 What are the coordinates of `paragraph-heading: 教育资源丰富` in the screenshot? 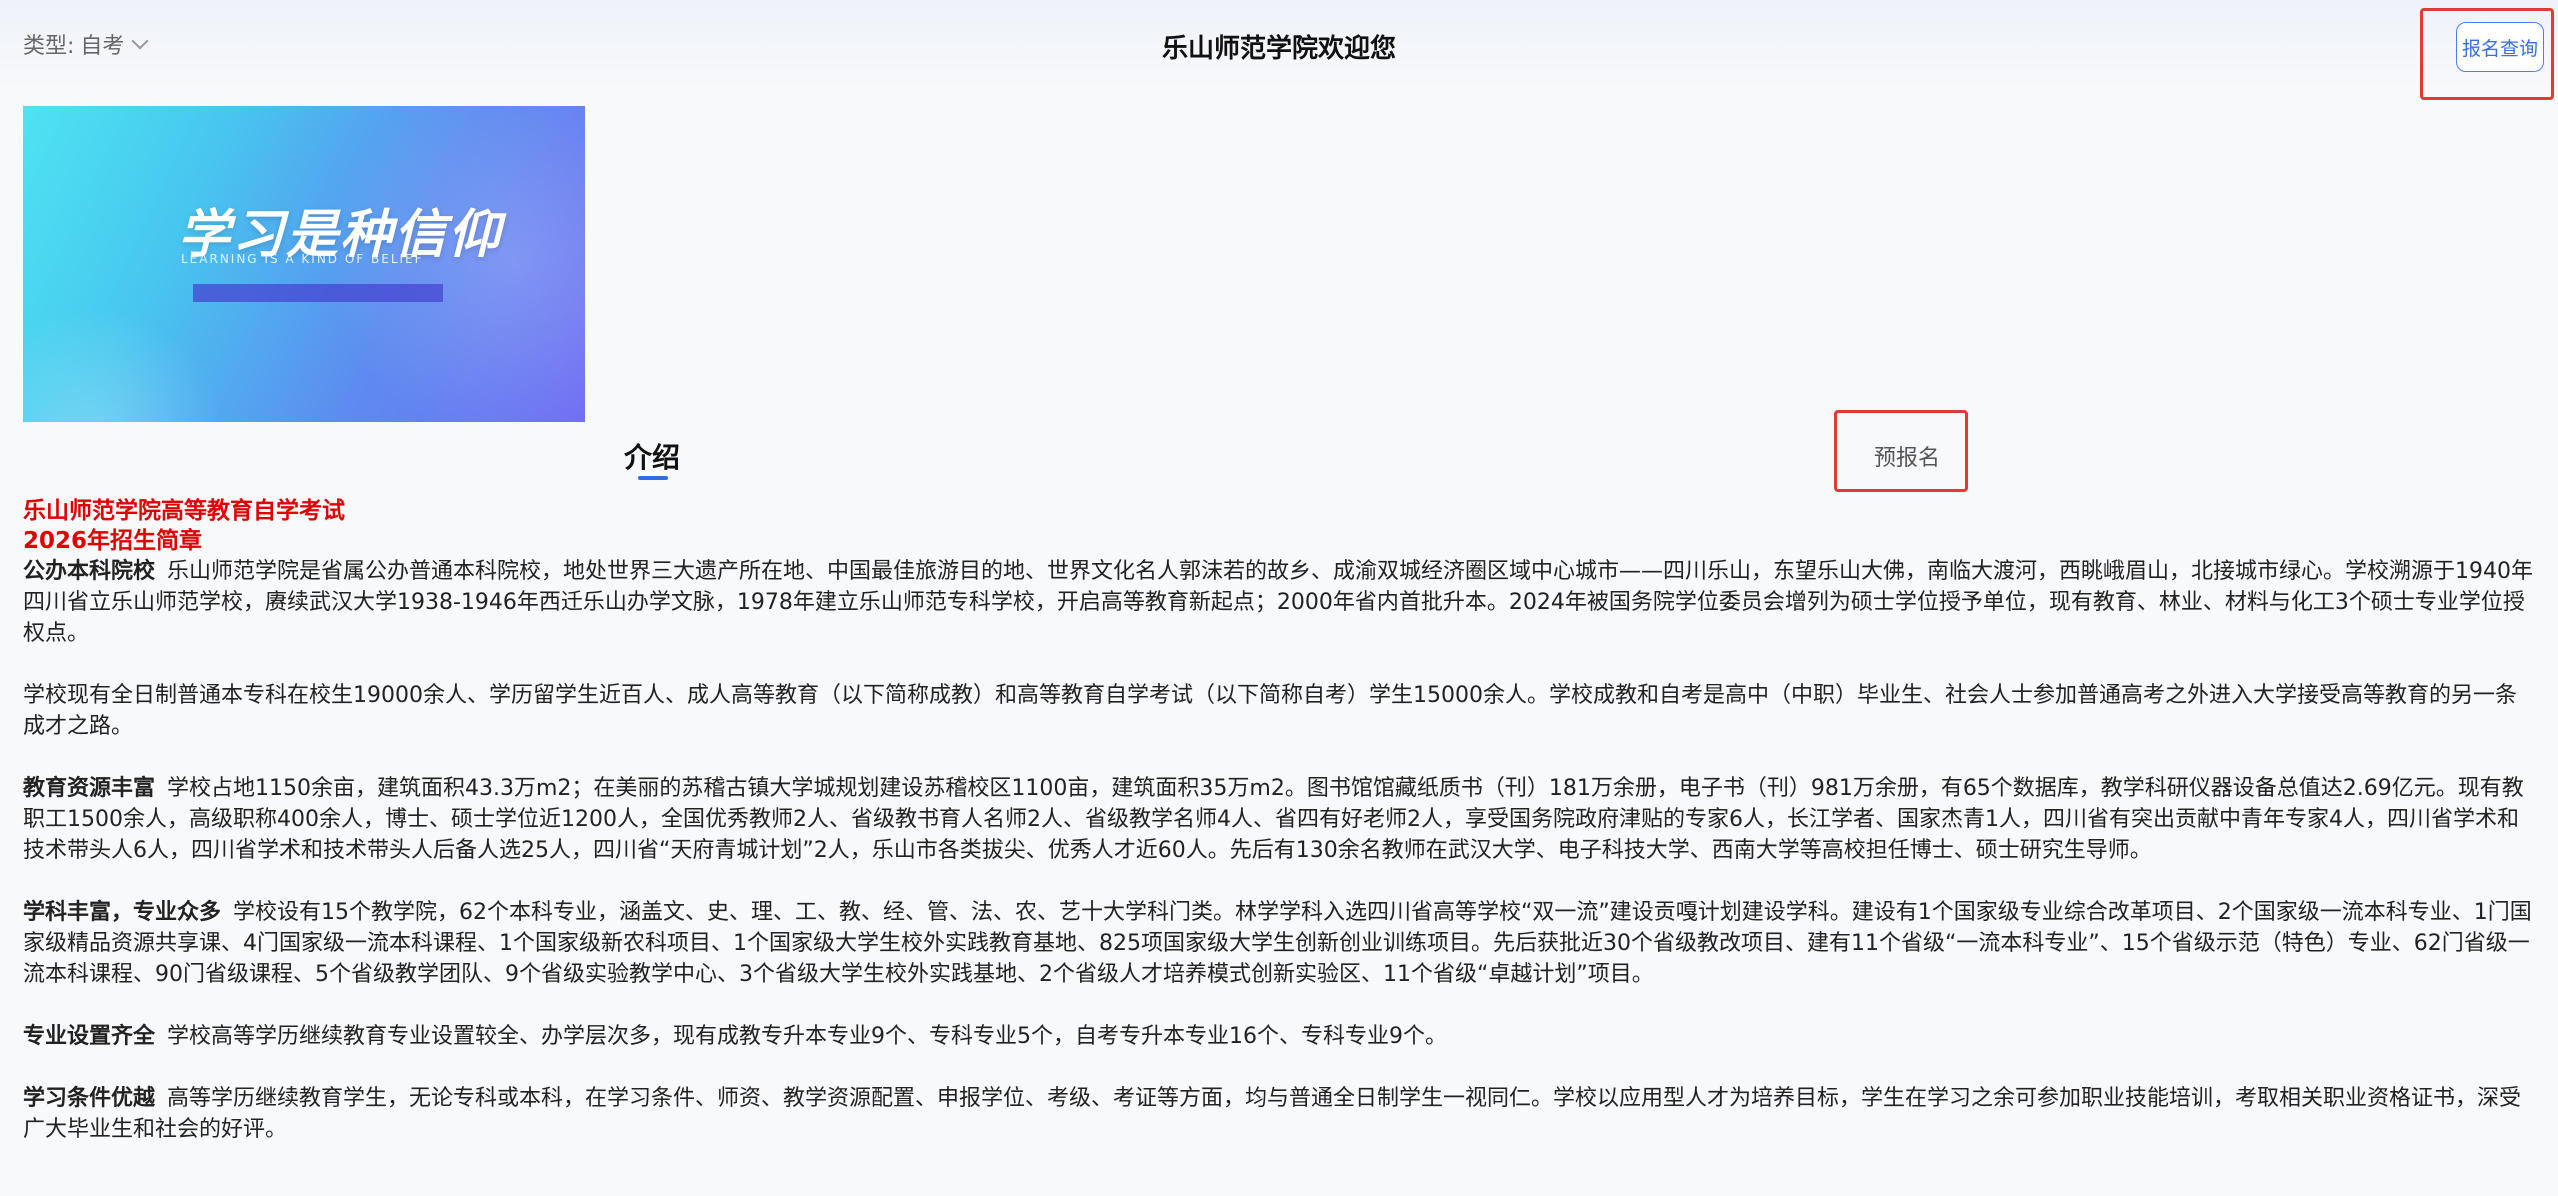 It's located at (89, 788).